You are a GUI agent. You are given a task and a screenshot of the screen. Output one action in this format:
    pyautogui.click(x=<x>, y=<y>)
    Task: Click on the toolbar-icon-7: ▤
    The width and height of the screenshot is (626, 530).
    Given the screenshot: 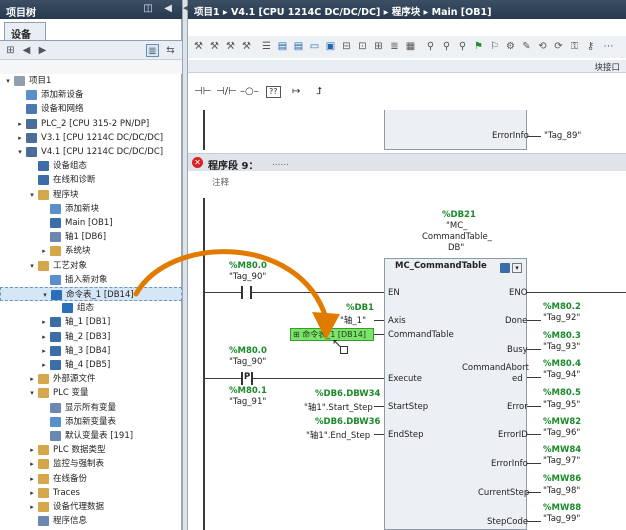 What is the action you would take?
    pyautogui.click(x=298, y=46)
    